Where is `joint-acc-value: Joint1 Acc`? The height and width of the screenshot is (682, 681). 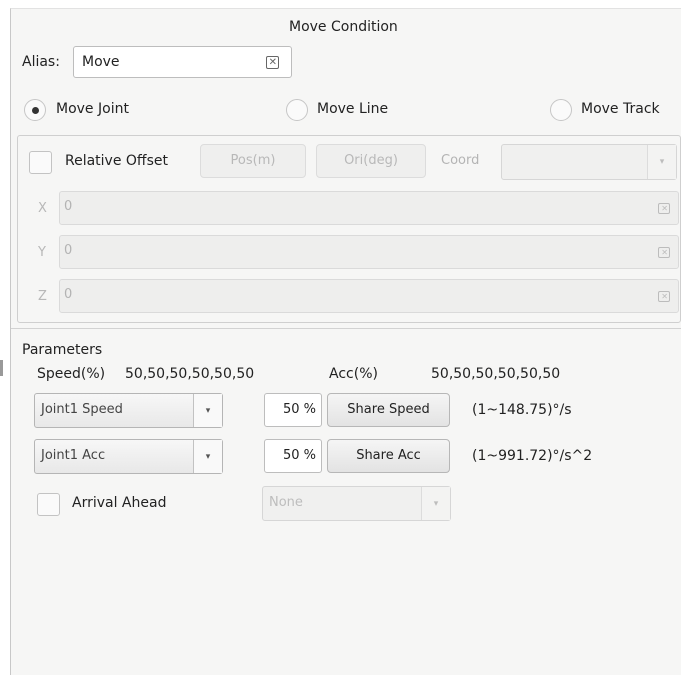
joint-acc-value: Joint1 Acc is located at coordinates (73, 455).